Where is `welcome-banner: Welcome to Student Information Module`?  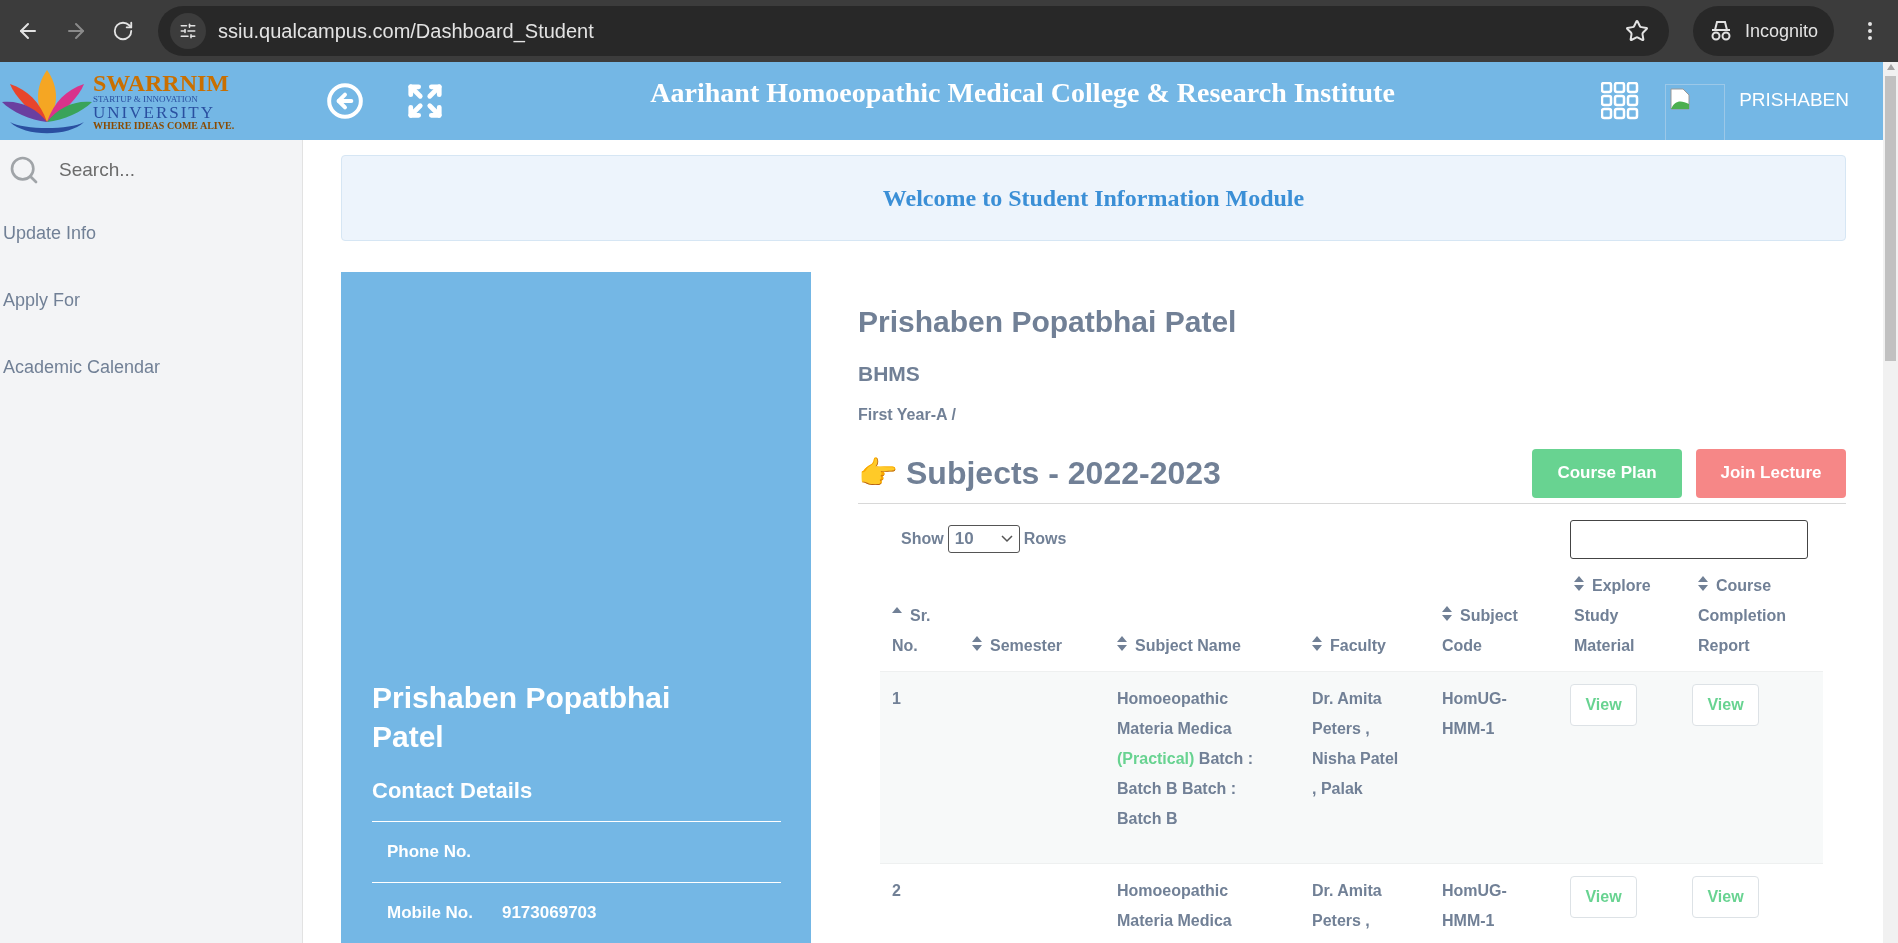 welcome-banner: Welcome to Student Information Module is located at coordinates (1093, 198).